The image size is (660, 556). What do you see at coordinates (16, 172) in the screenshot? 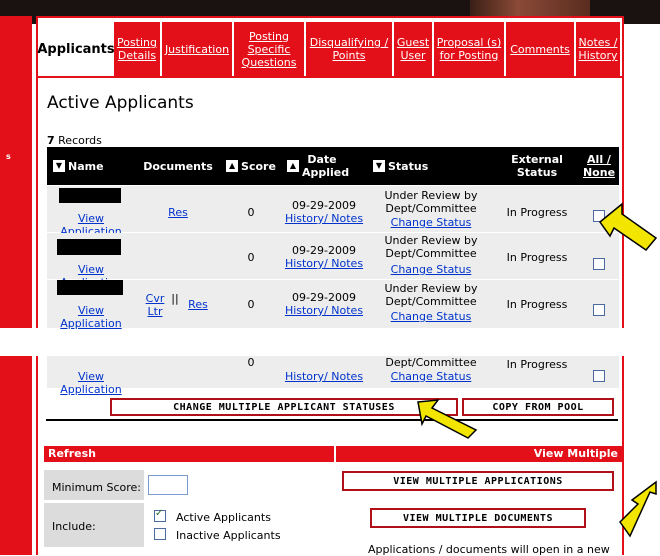
I see `left-nav-strip-top` at bounding box center [16, 172].